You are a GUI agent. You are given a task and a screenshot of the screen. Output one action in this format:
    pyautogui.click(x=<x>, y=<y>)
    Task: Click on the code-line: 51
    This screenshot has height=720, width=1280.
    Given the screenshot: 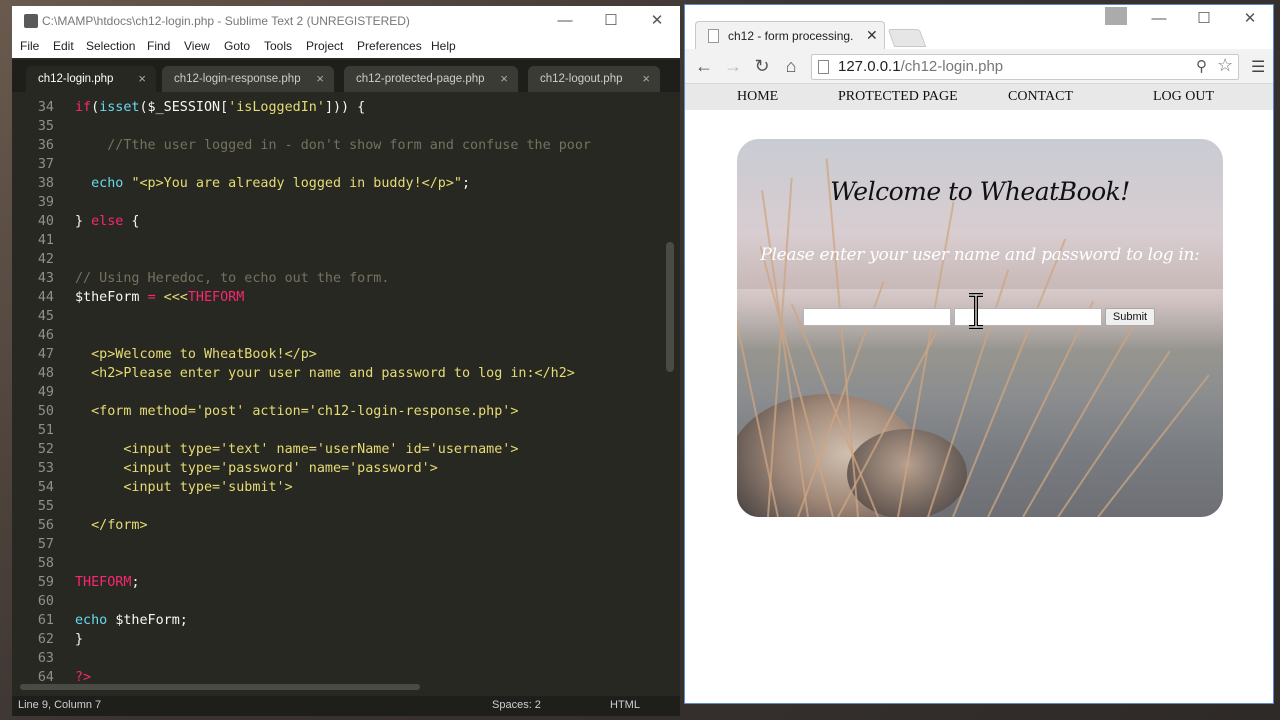 What is the action you would take?
    pyautogui.click(x=342, y=432)
    